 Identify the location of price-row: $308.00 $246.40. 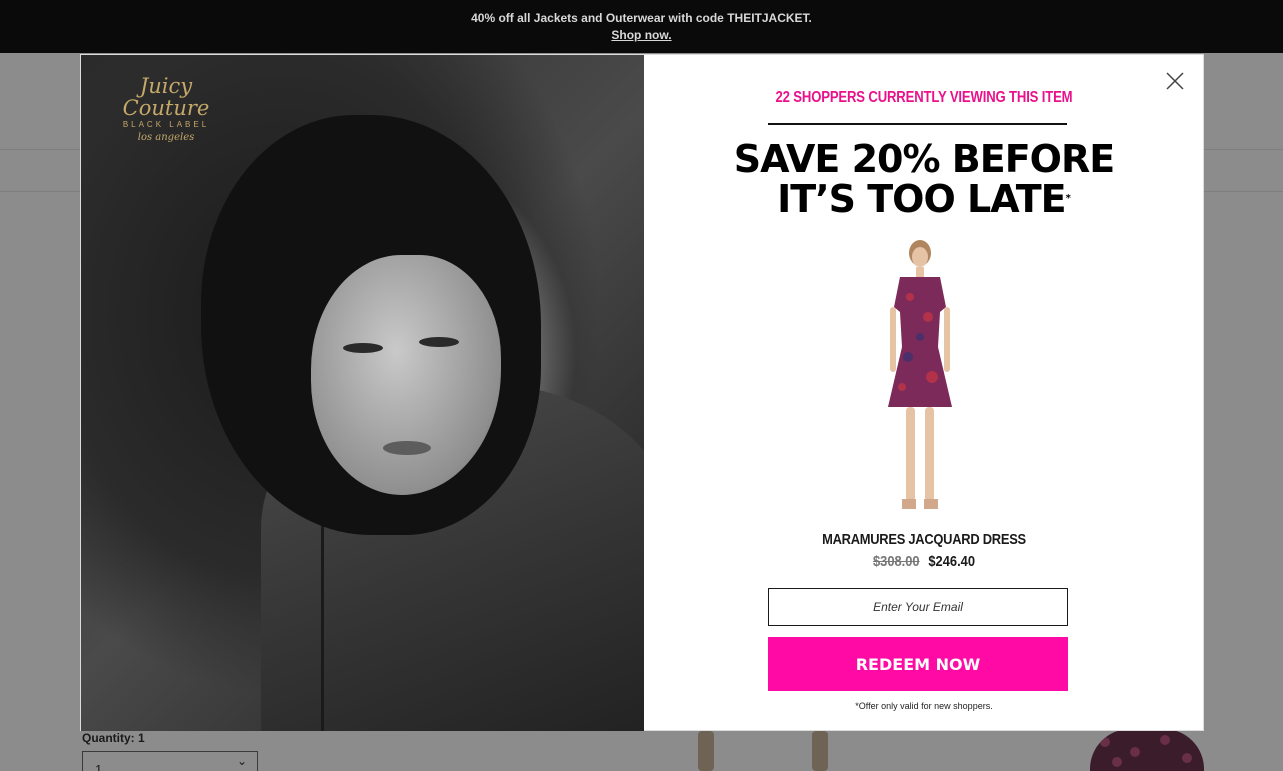
(924, 561).